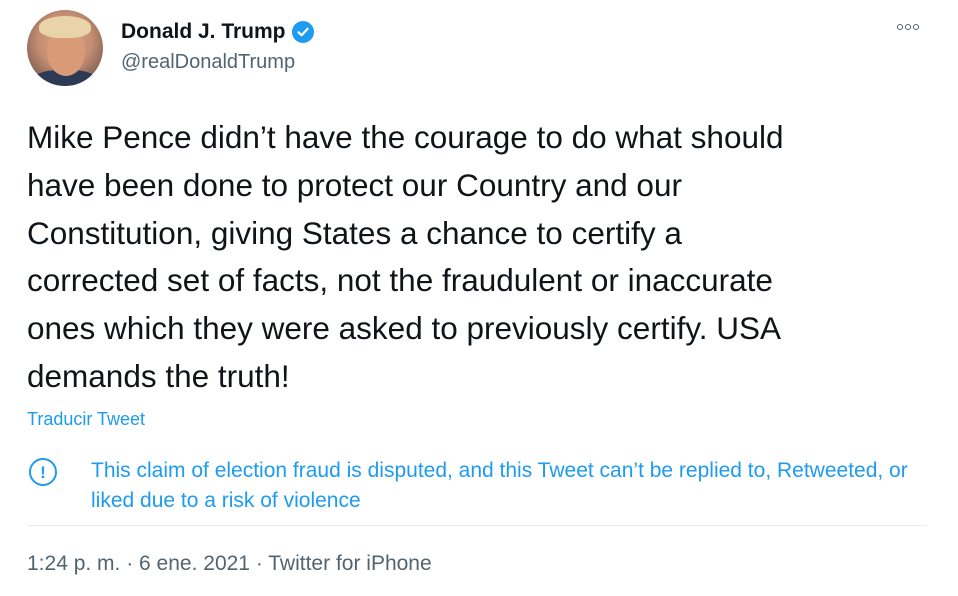 The height and width of the screenshot is (596, 958). I want to click on author-name-row: Donald J. Trump, so click(217, 32).